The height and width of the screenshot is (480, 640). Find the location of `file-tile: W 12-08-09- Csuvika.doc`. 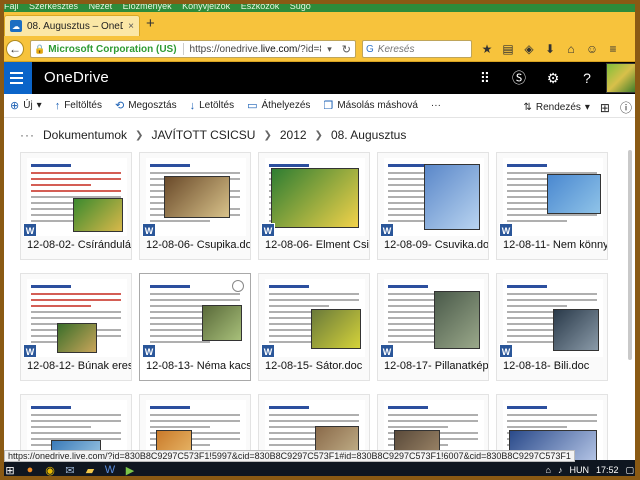

file-tile: W 12-08-09- Csuvika.doc is located at coordinates (433, 206).